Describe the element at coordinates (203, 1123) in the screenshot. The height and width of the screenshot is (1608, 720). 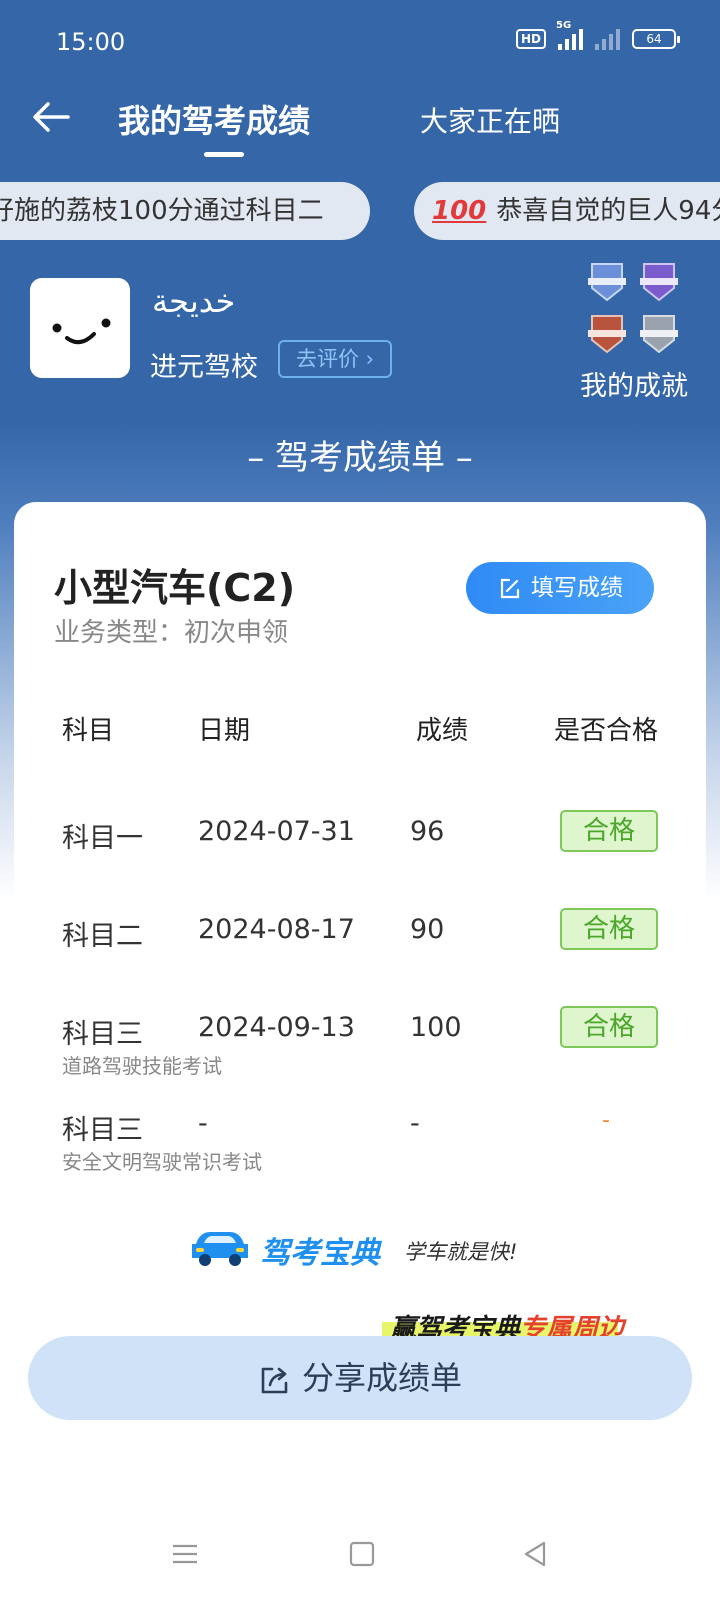
I see `row-date: -` at that location.